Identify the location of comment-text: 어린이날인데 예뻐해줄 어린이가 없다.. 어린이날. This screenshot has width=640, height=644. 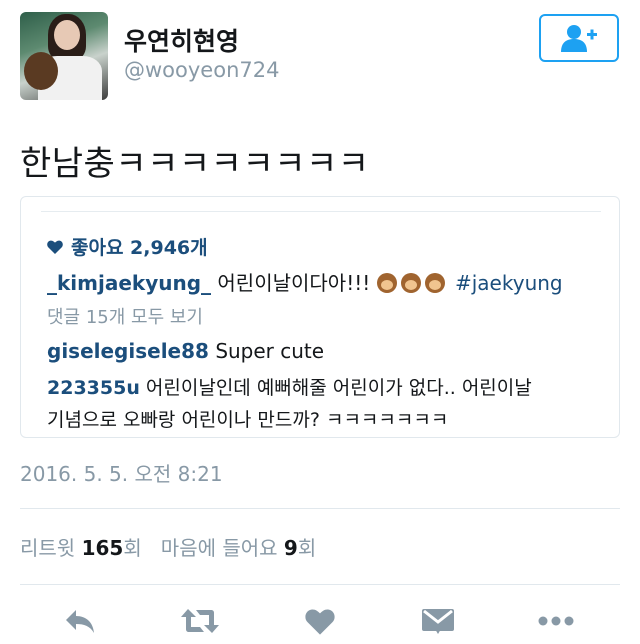
(338, 388).